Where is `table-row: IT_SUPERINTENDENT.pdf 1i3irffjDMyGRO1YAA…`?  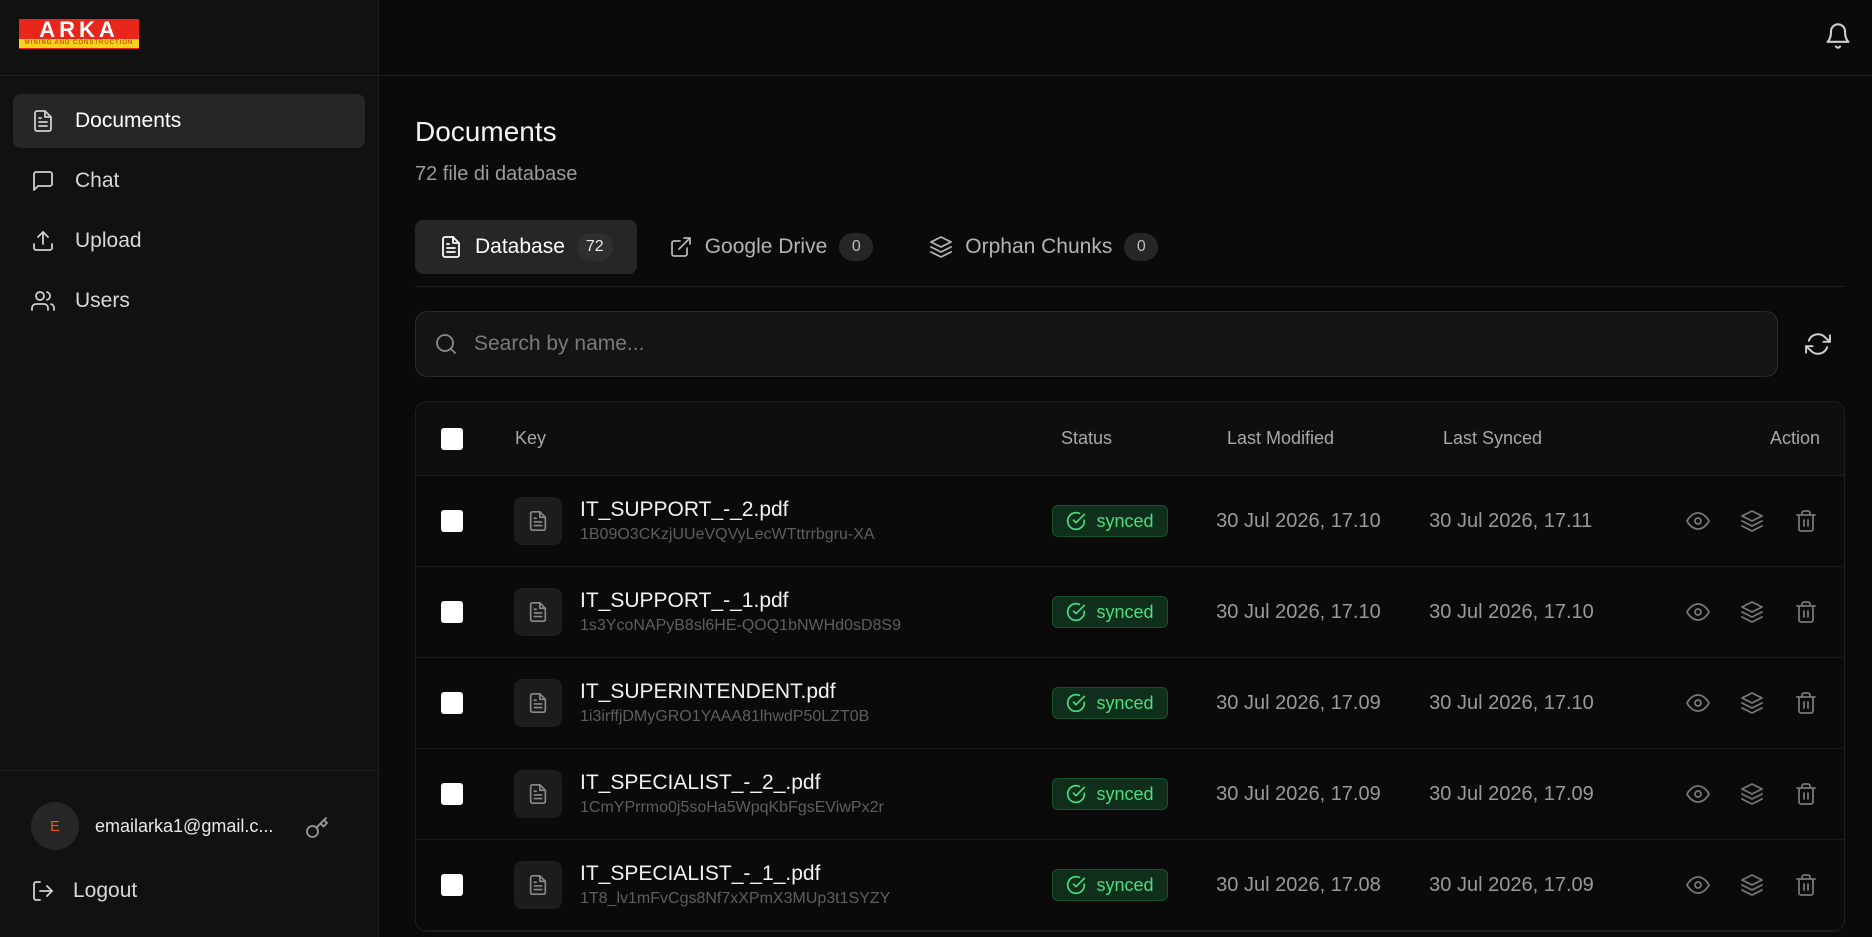 table-row: IT_SUPERINTENDENT.pdf 1i3irffjDMyGRO1YAA… is located at coordinates (1130, 703).